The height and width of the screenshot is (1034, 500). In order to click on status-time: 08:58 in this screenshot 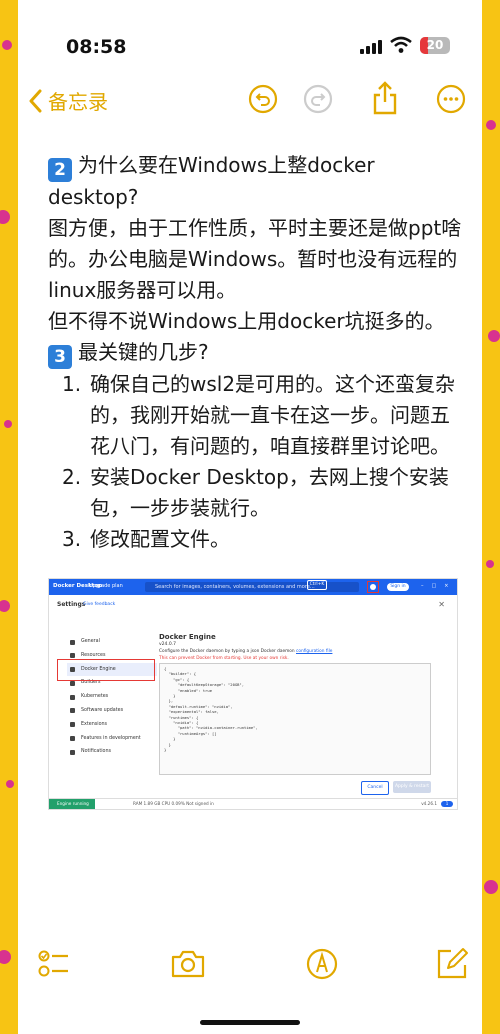, I will do `click(96, 47)`.